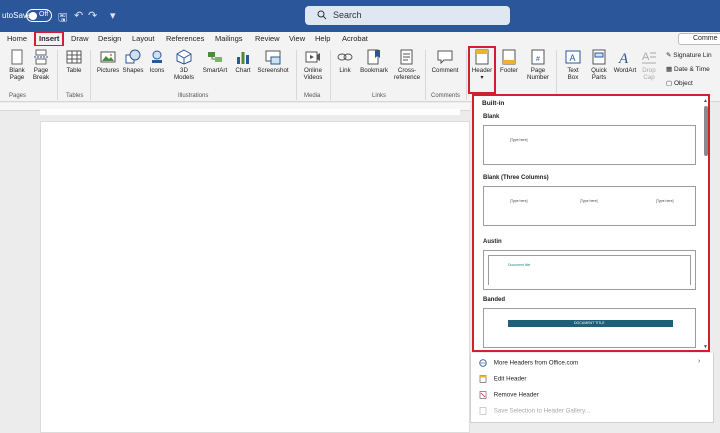 The height and width of the screenshot is (433, 720). What do you see at coordinates (669, 69) in the screenshot?
I see `calendar-icon: ▦` at bounding box center [669, 69].